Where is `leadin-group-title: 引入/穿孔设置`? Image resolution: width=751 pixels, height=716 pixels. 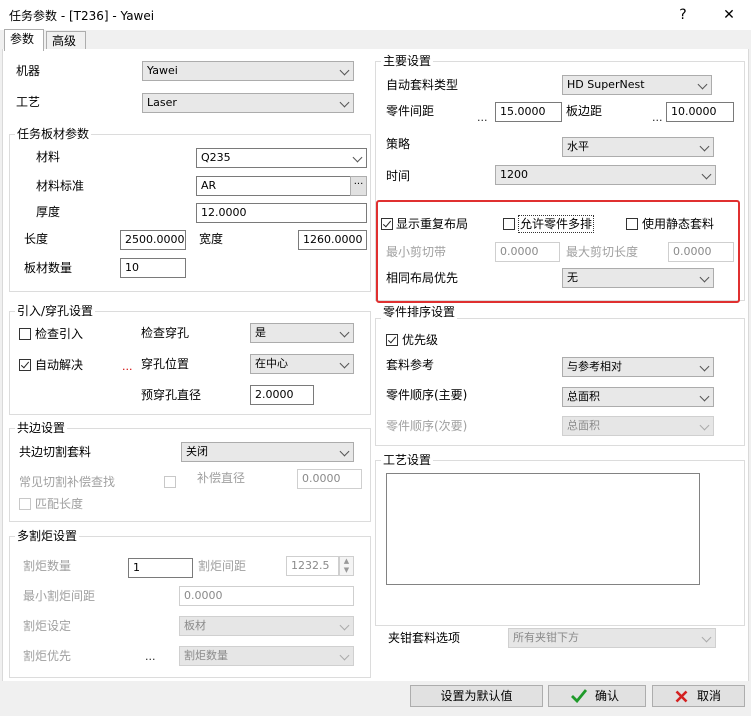
leadin-group-title: 引入/穿孔设置 is located at coordinates (55, 311).